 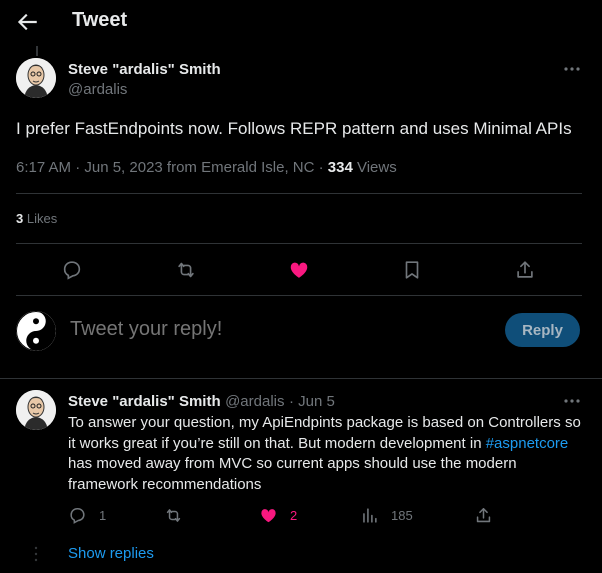 I want to click on reply-views-count: 185, so click(x=402, y=515).